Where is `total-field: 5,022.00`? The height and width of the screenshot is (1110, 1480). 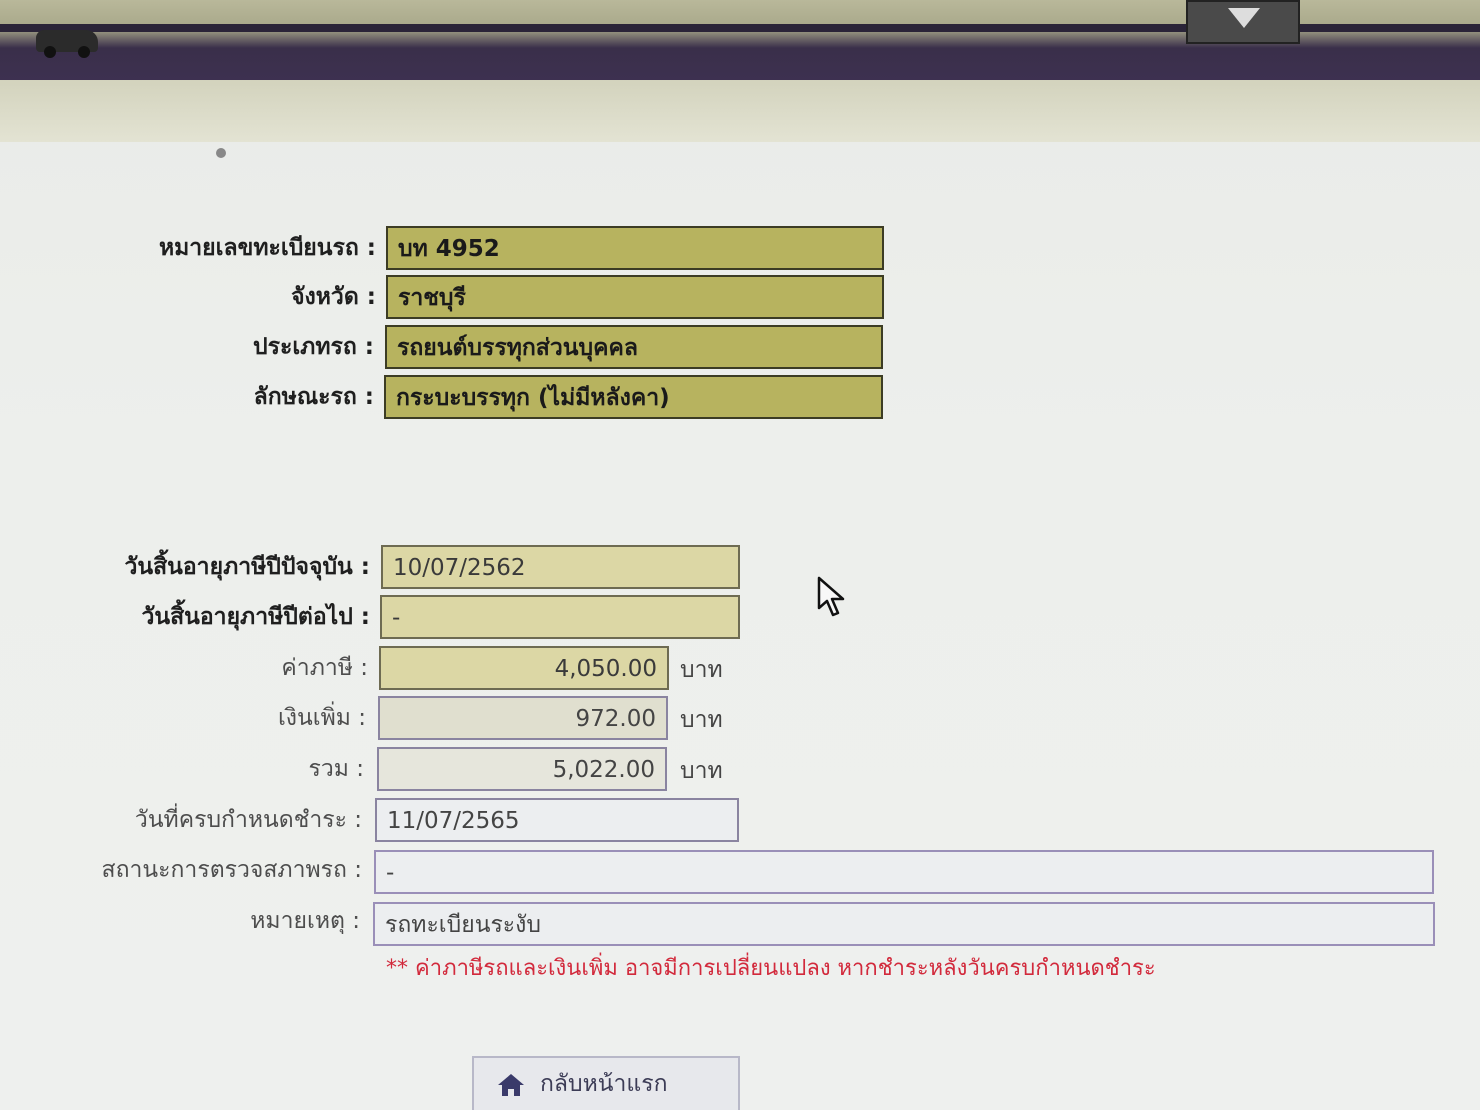
total-field: 5,022.00 is located at coordinates (522, 769).